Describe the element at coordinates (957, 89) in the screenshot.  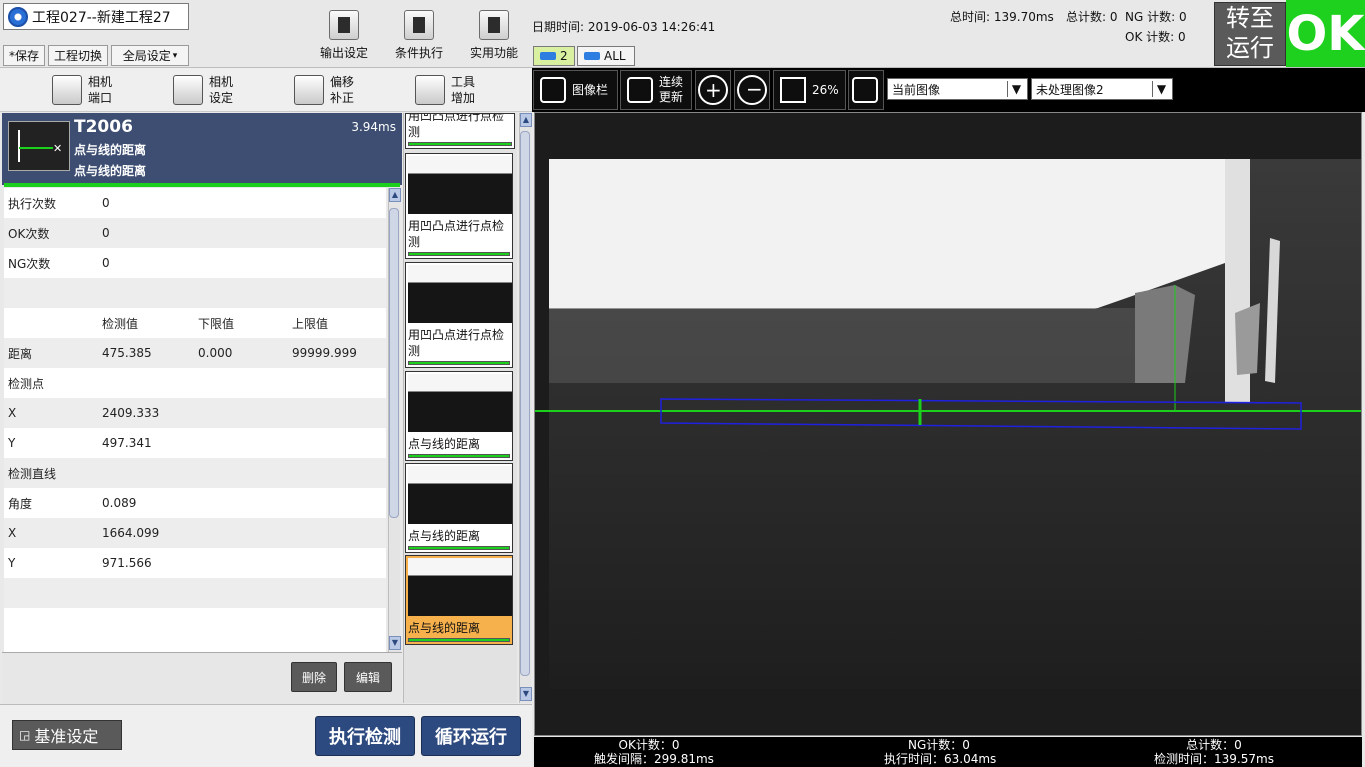
I see `image-source-dropdown: 当前图像 ▼` at that location.